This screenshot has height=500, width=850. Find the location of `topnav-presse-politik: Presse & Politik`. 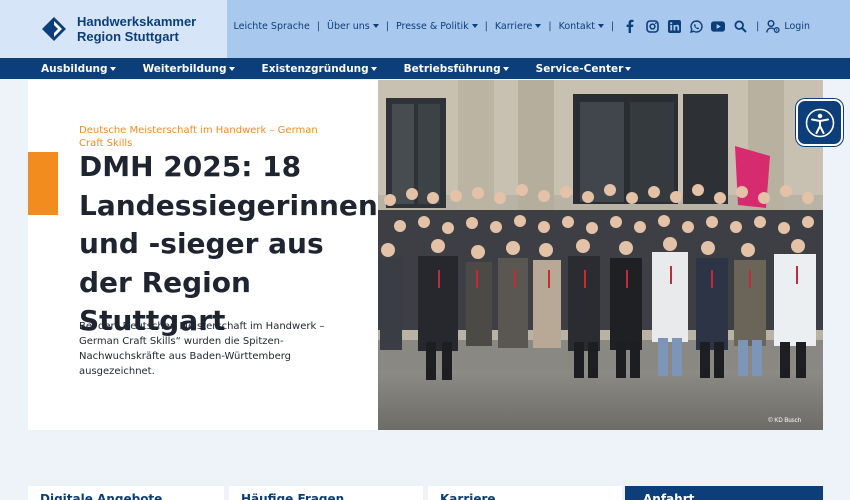

topnav-presse-politik: Presse & Politik is located at coordinates (437, 26).